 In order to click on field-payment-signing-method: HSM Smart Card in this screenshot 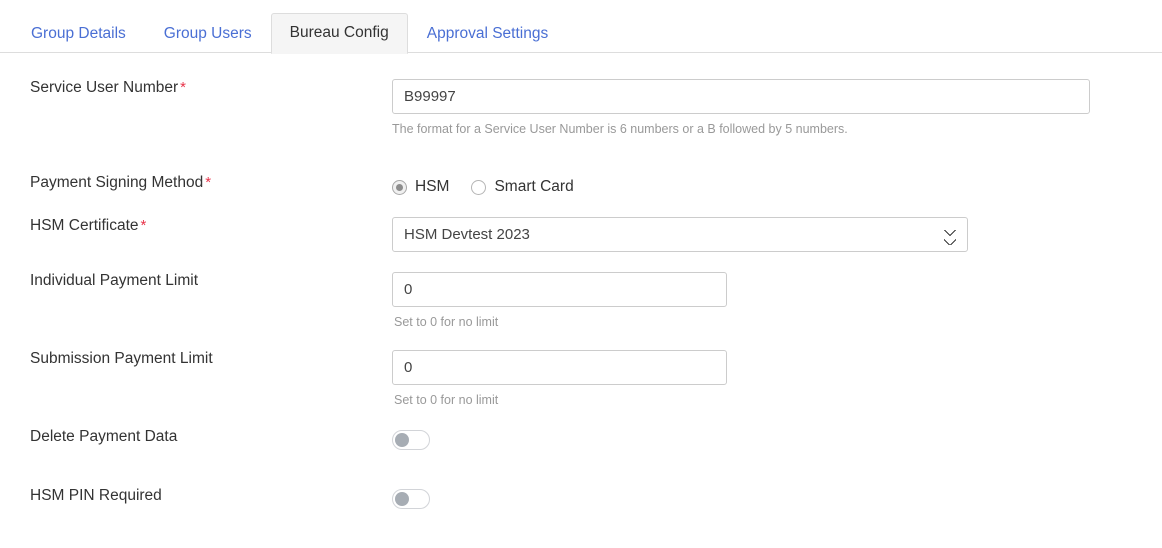, I will do `click(777, 185)`.